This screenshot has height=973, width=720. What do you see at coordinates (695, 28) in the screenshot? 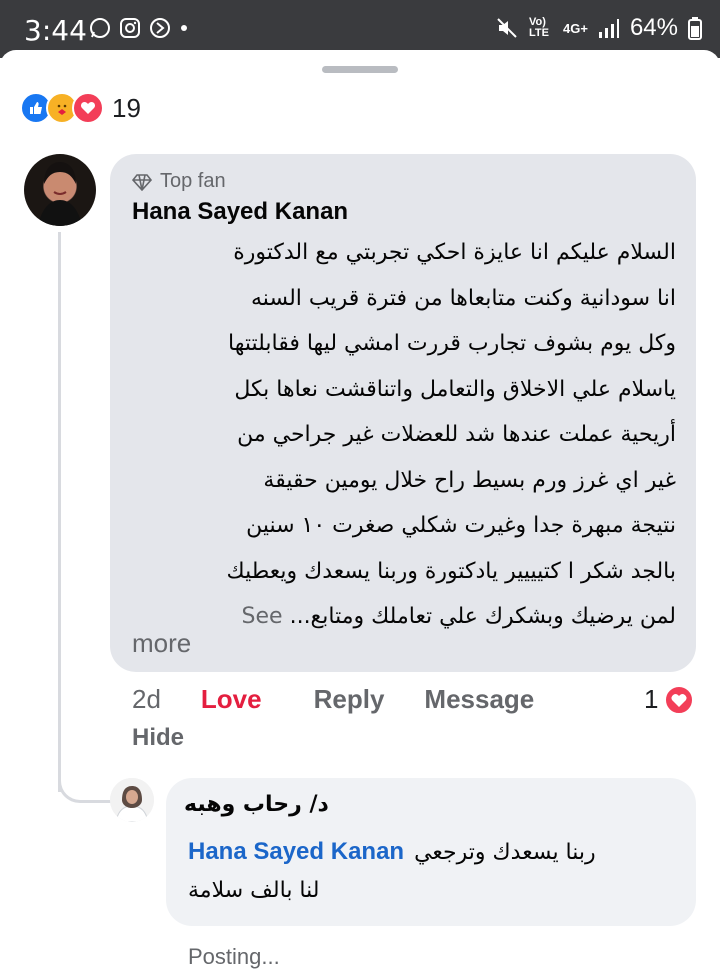
I see `battery-icon` at bounding box center [695, 28].